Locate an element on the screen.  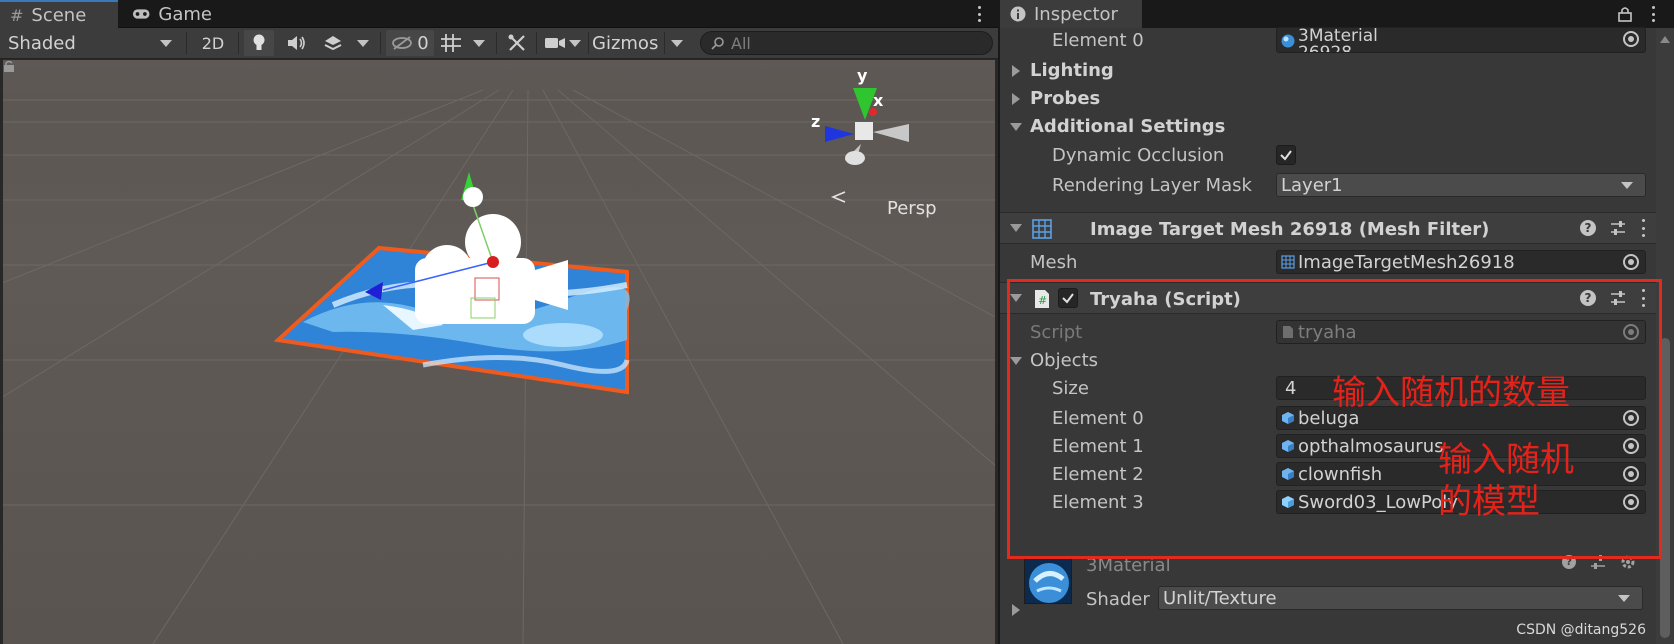
tab-inspector: Inspector is located at coordinates (1071, 14).